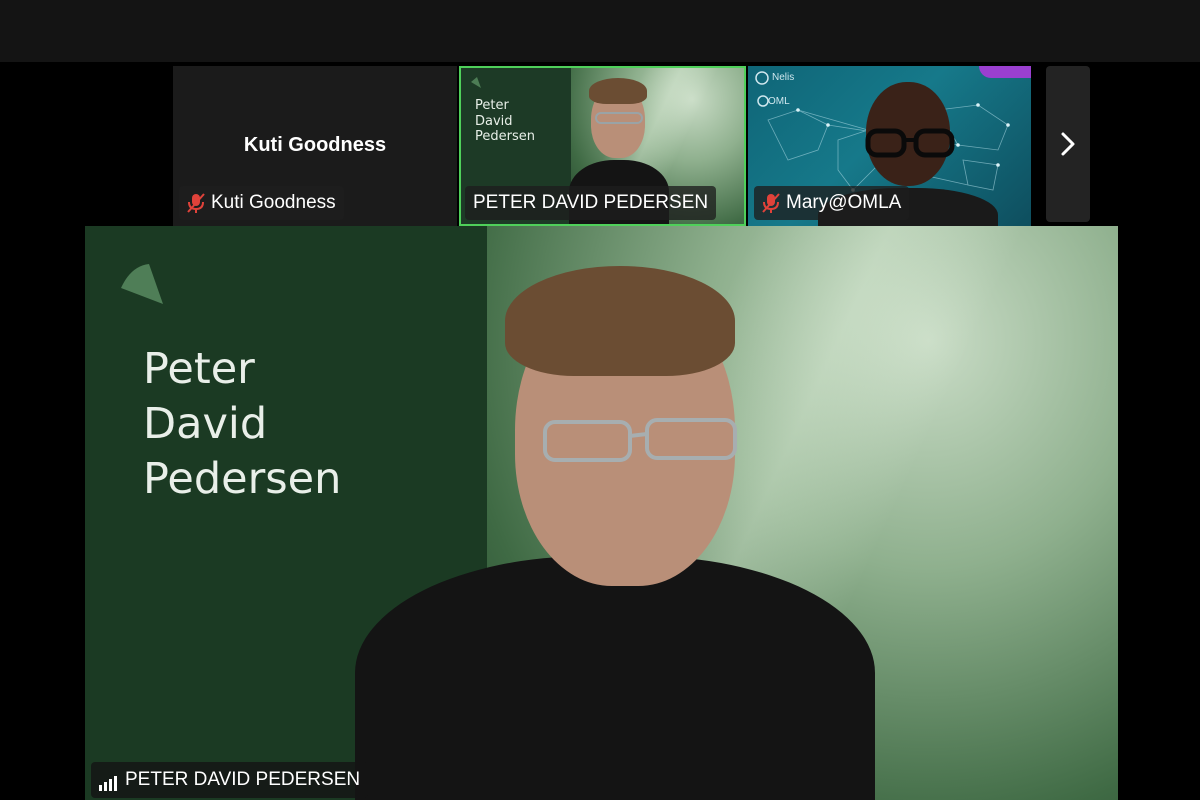 This screenshot has height=800, width=1200. I want to click on nelis-logo-icon, so click(762, 78).